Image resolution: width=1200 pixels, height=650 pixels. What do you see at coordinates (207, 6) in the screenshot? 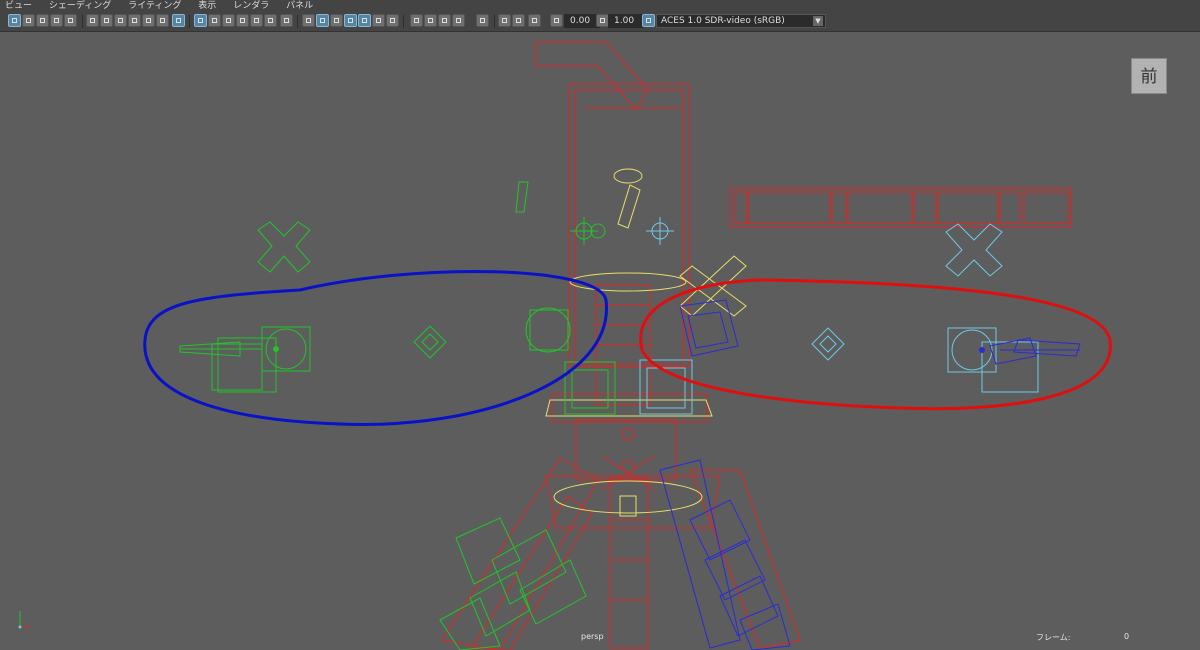
I see `menu-show: 表示` at bounding box center [207, 6].